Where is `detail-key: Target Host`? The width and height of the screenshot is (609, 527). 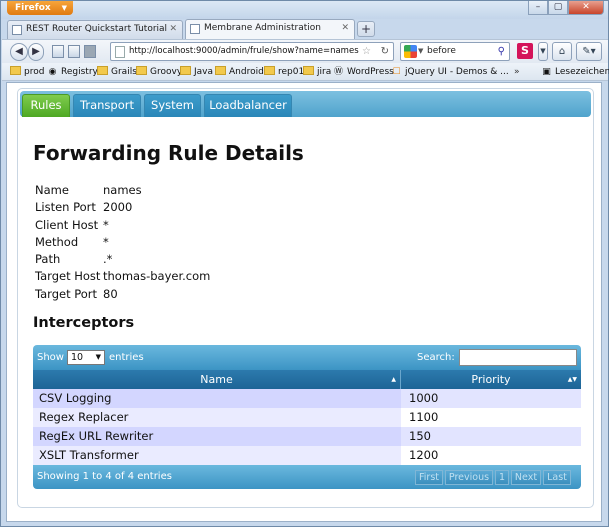
detail-key: Target Host is located at coordinates (68, 276).